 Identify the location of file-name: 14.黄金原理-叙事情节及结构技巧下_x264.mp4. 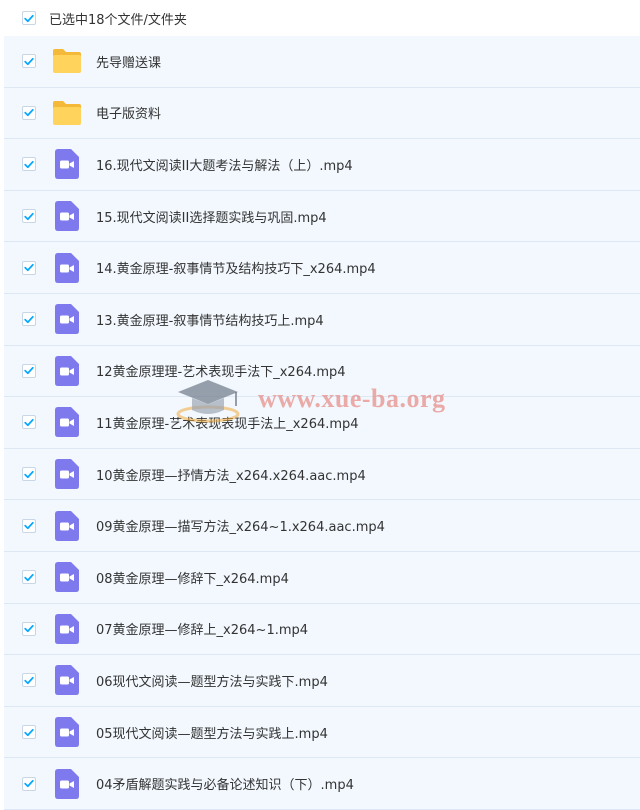
(236, 267).